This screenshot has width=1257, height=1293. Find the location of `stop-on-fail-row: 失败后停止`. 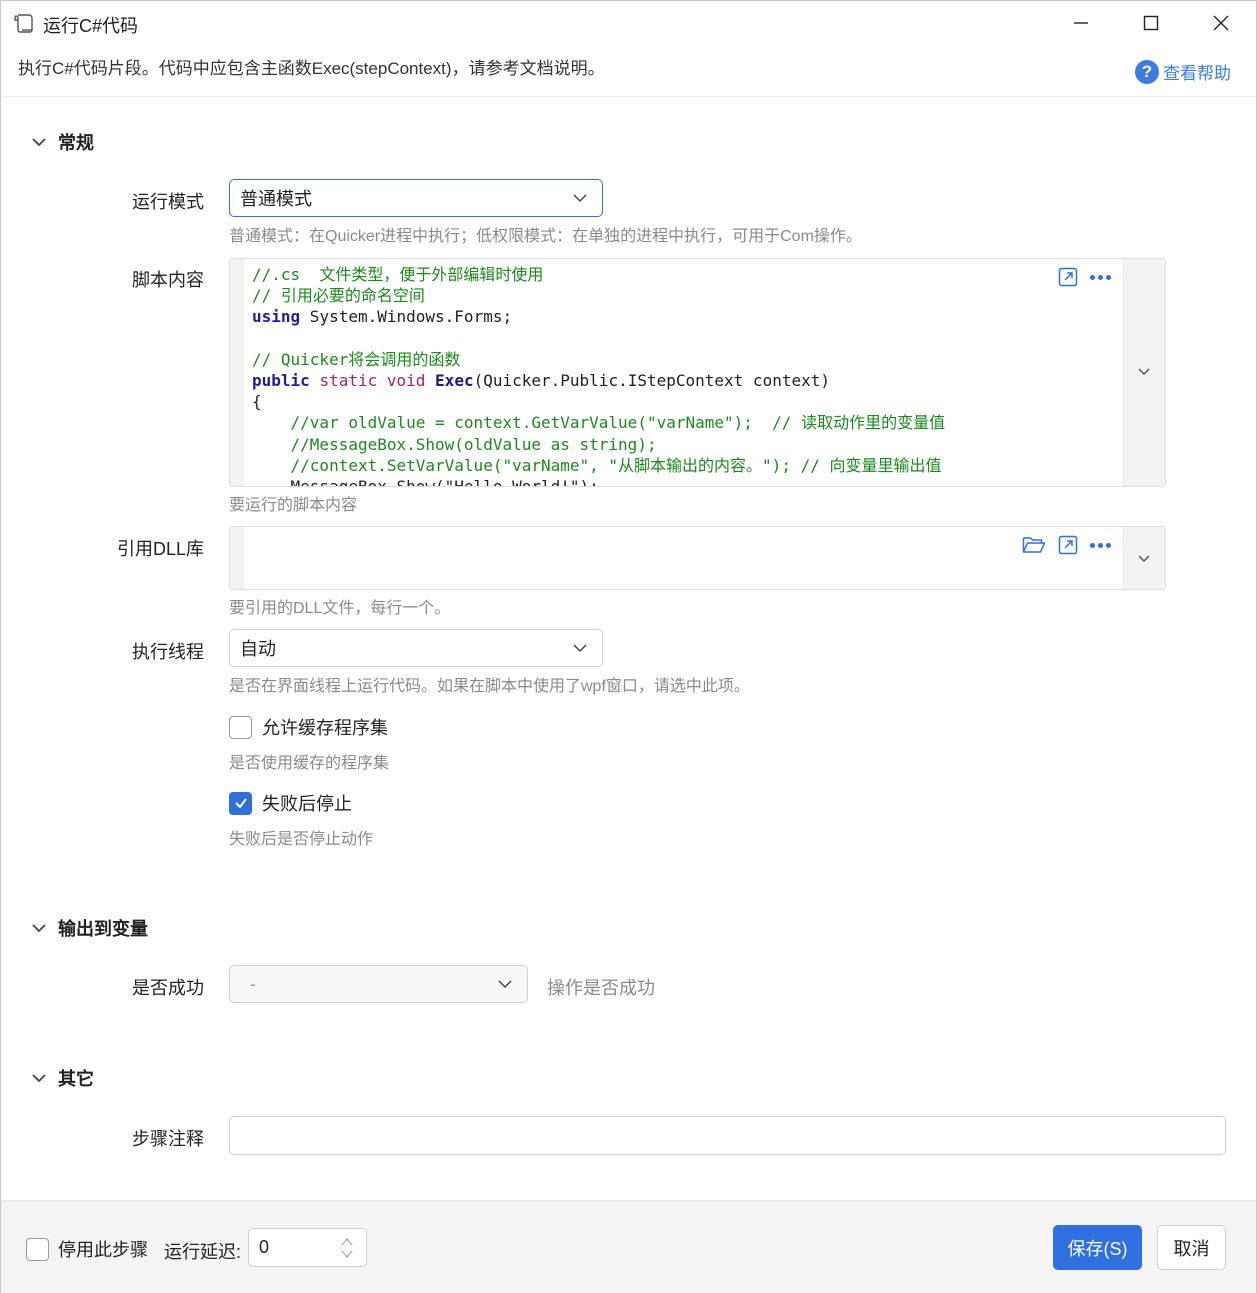

stop-on-fail-row: 失败后停止 is located at coordinates (290, 803).